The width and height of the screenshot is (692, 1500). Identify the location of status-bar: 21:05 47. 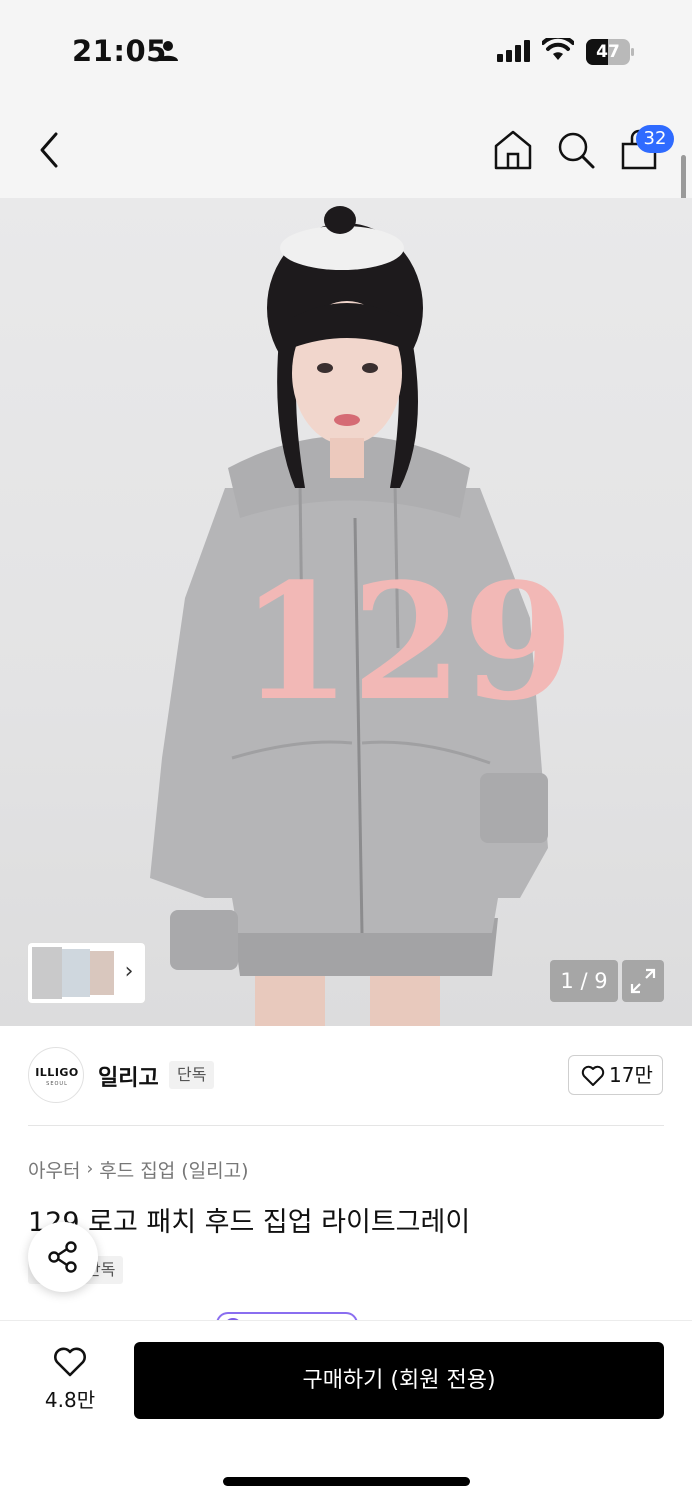
(346, 50).